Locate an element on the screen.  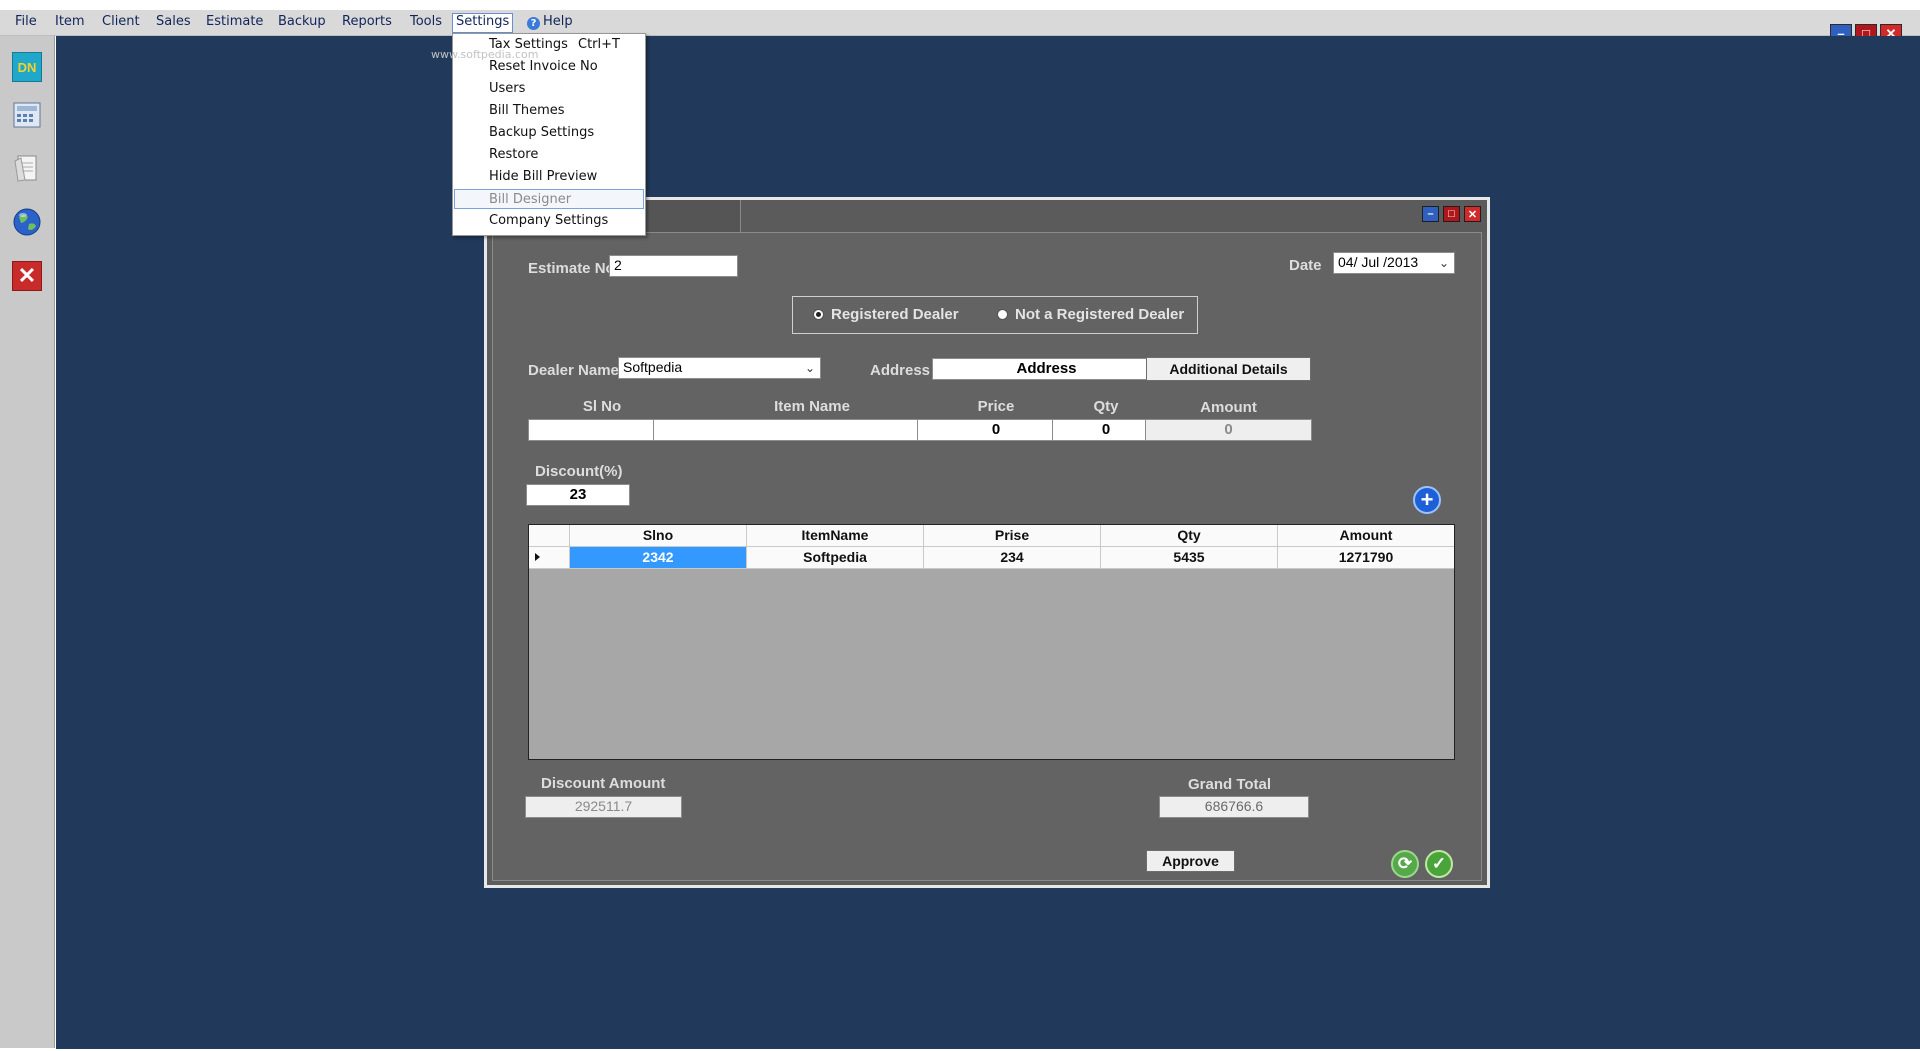
qty-input: 0 is located at coordinates (1106, 430).